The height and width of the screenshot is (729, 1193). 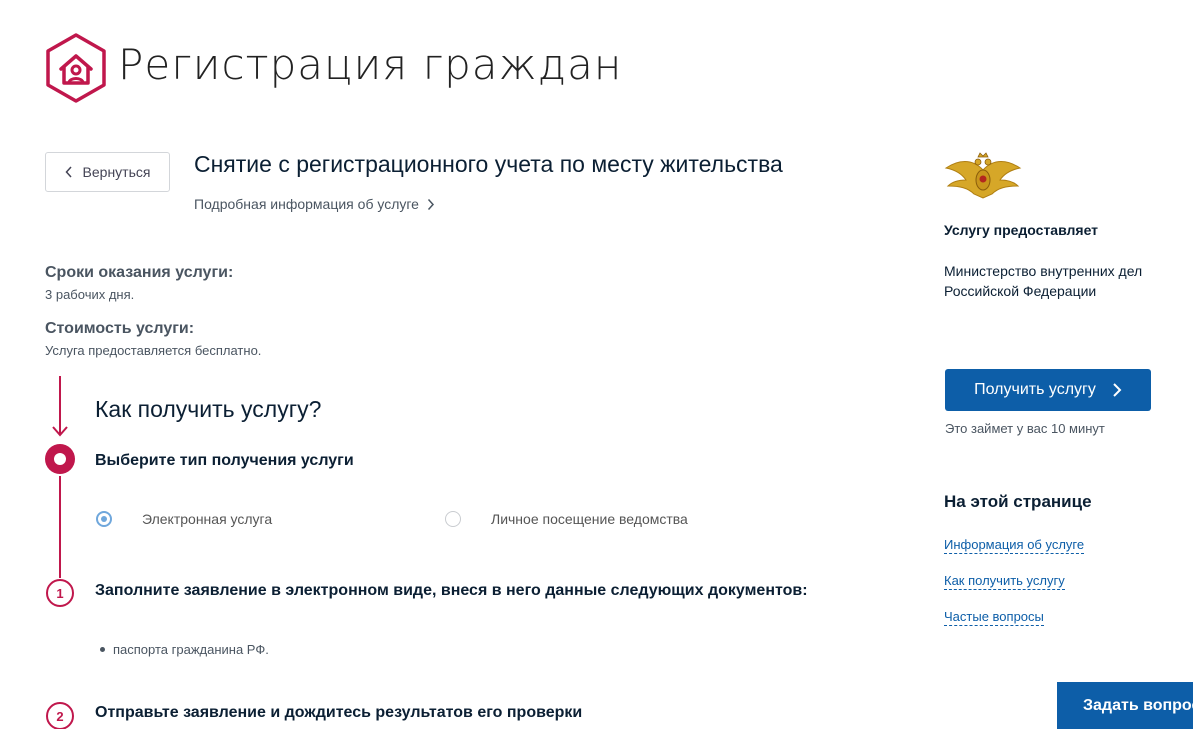 What do you see at coordinates (102, 649) in the screenshot?
I see `bullet-icon` at bounding box center [102, 649].